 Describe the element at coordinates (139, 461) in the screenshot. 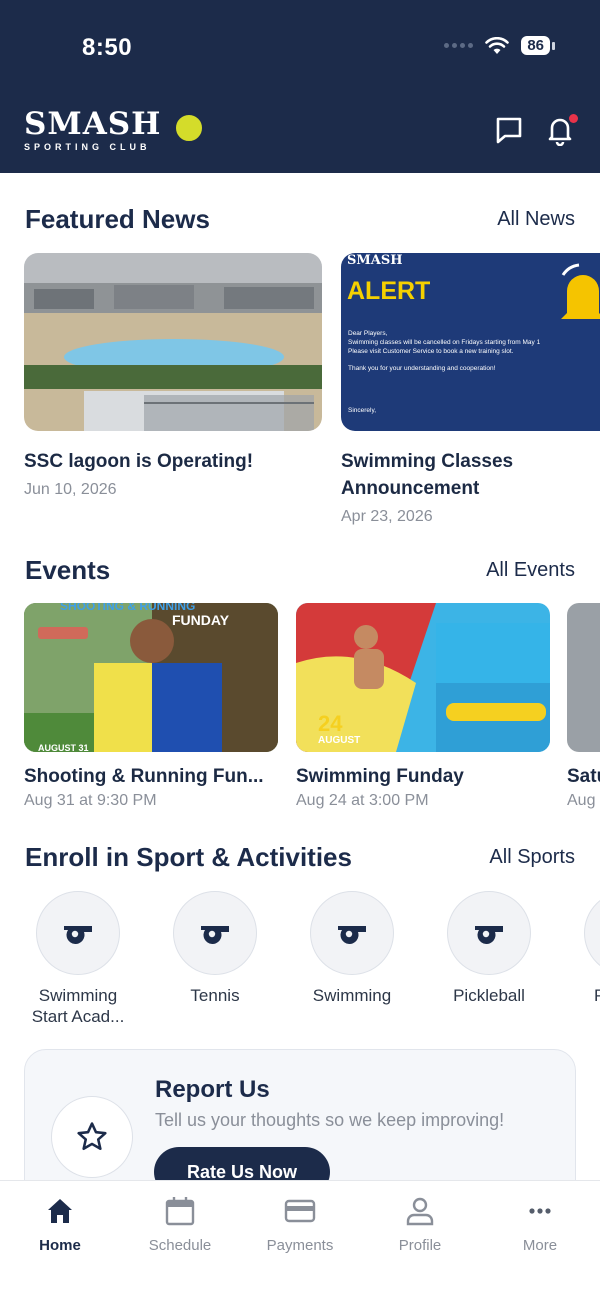

I see `news-title: SSC lagoon is Operating!` at that location.